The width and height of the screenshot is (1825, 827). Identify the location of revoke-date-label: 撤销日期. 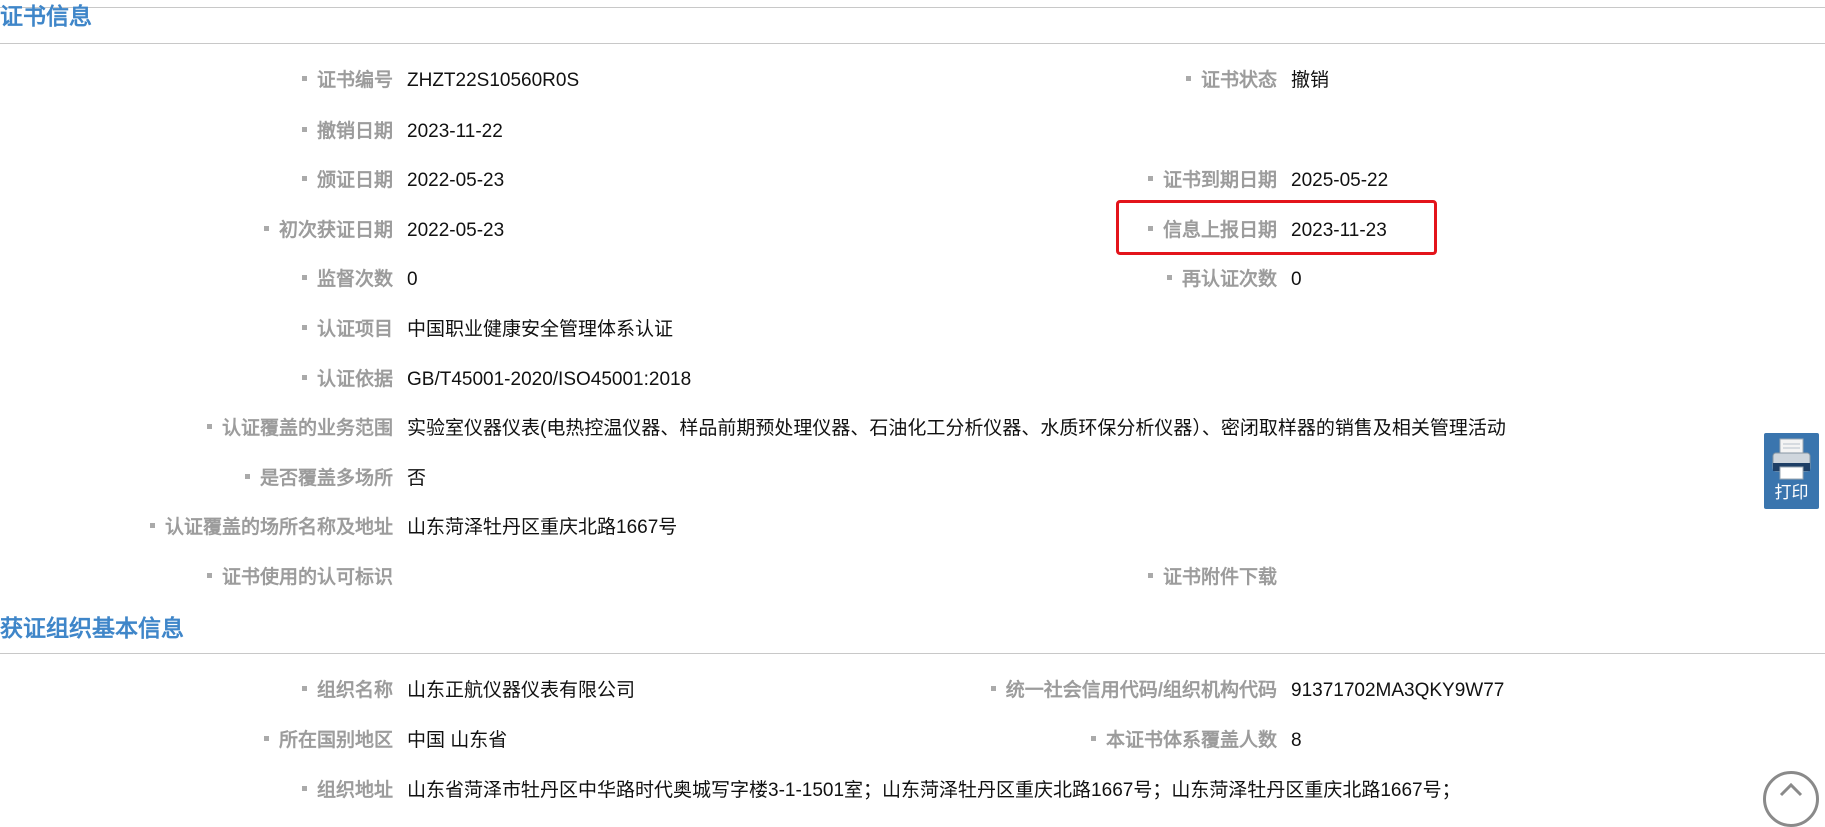
(347, 132).